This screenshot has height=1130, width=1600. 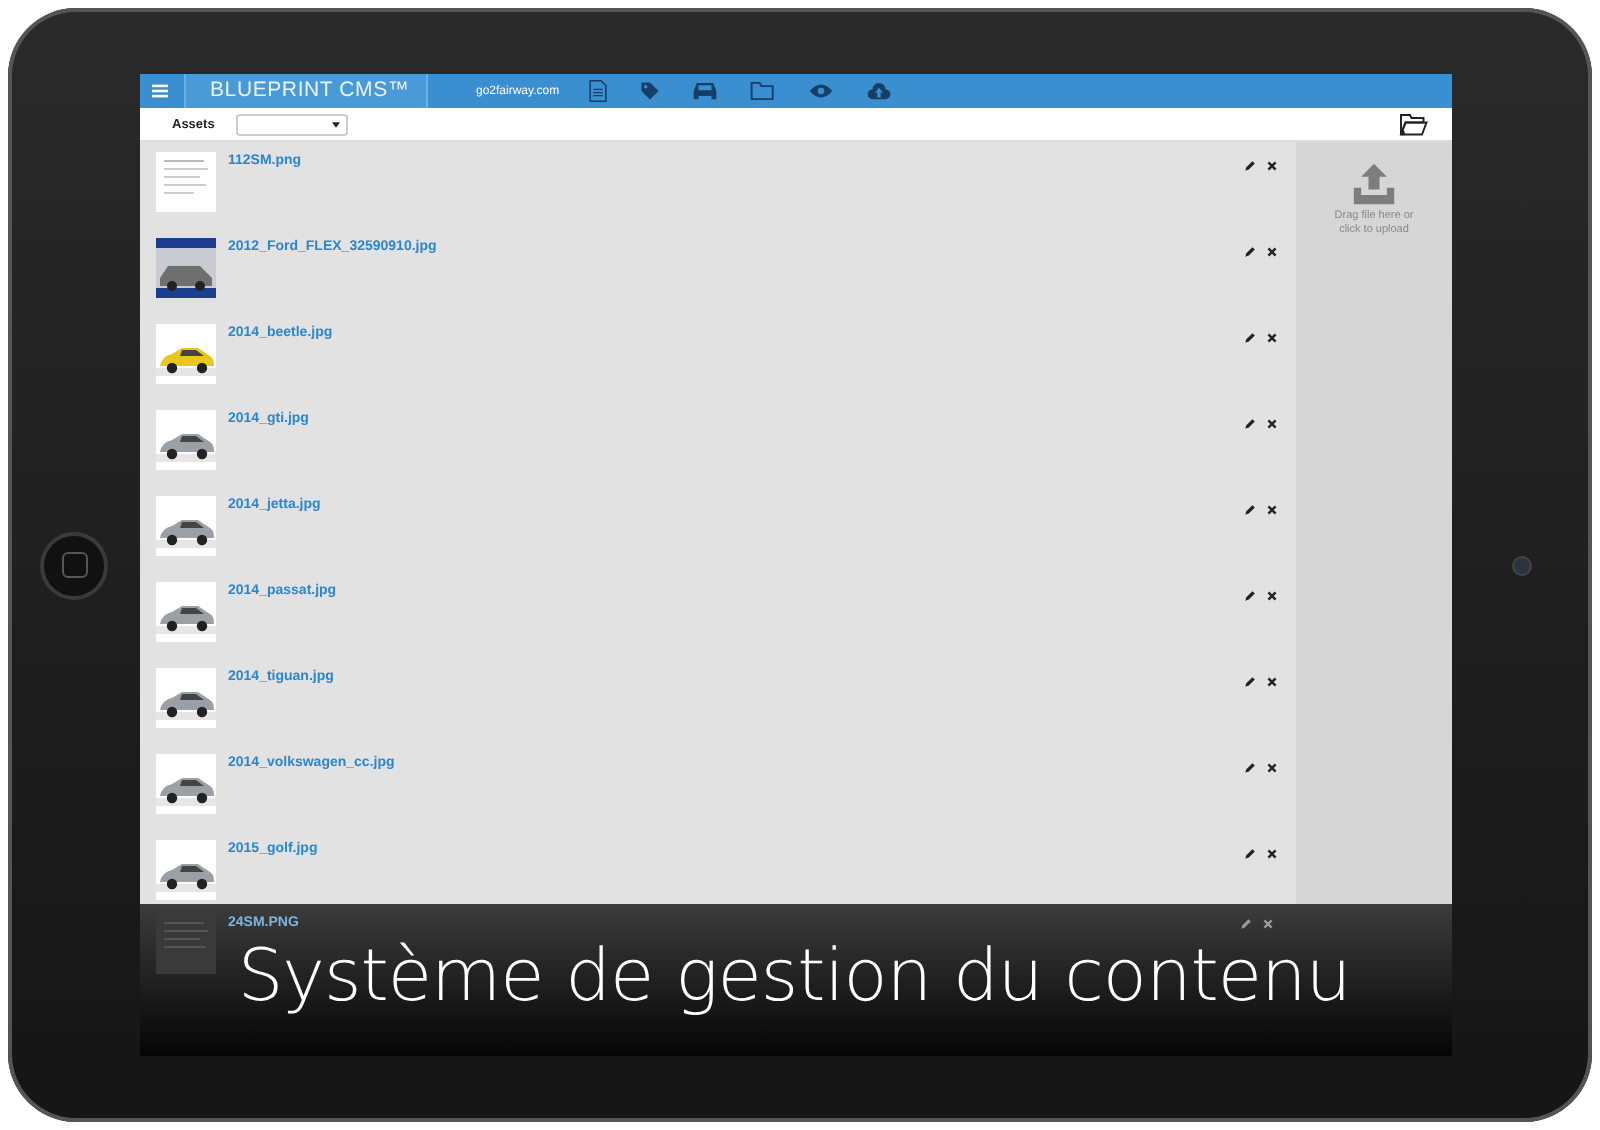 I want to click on caret-icon, so click(x=336, y=124).